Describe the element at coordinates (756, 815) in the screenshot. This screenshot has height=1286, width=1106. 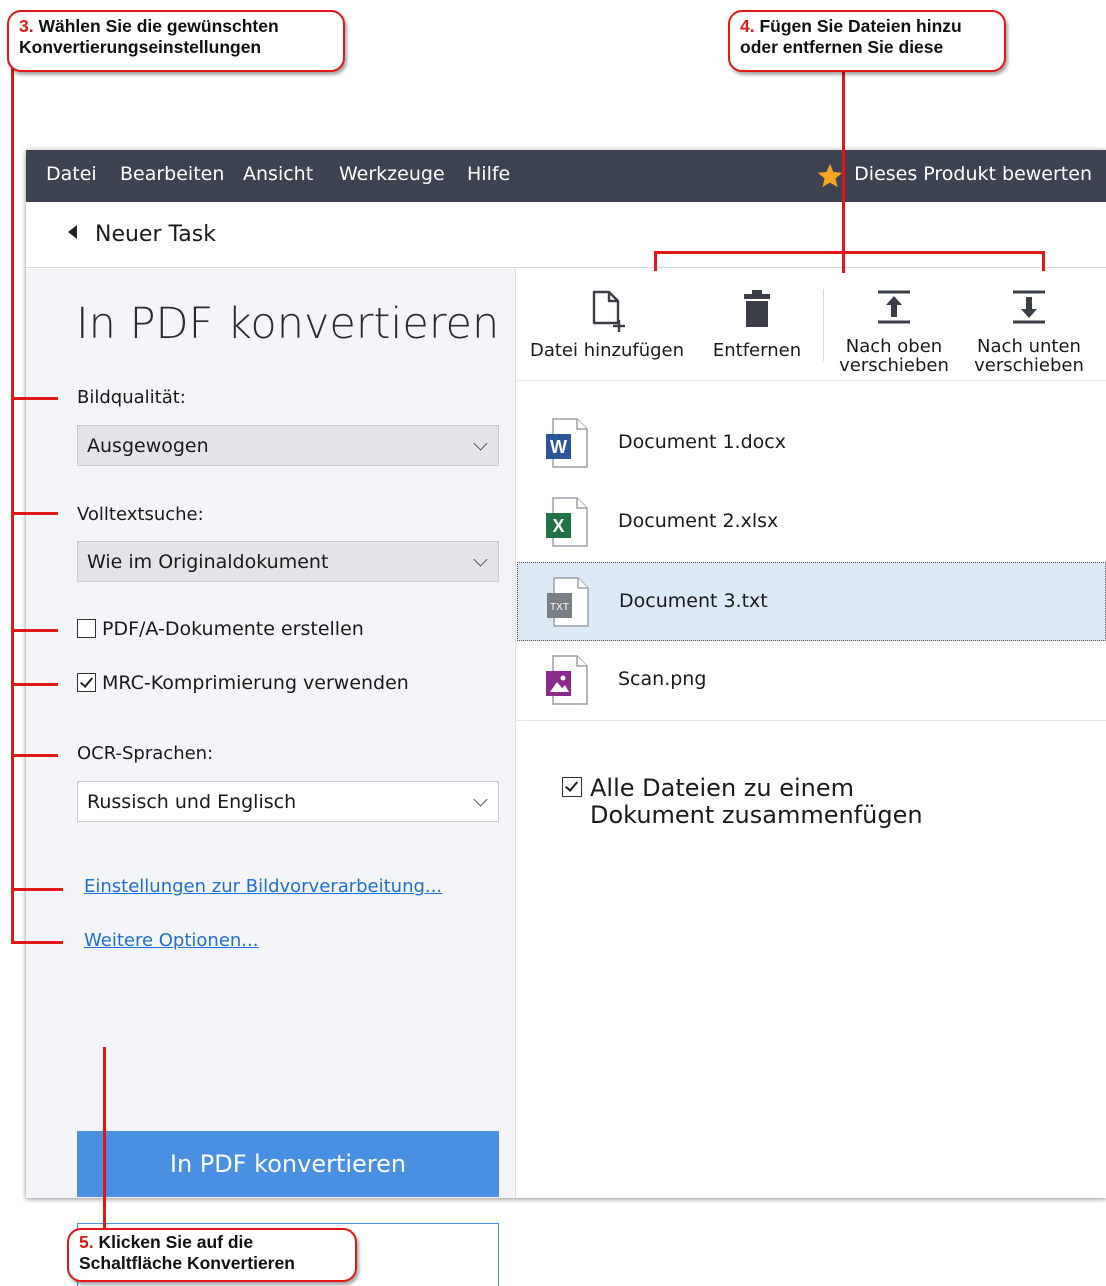
I see `merge-label-line2: Dokument zusammenfügen` at that location.